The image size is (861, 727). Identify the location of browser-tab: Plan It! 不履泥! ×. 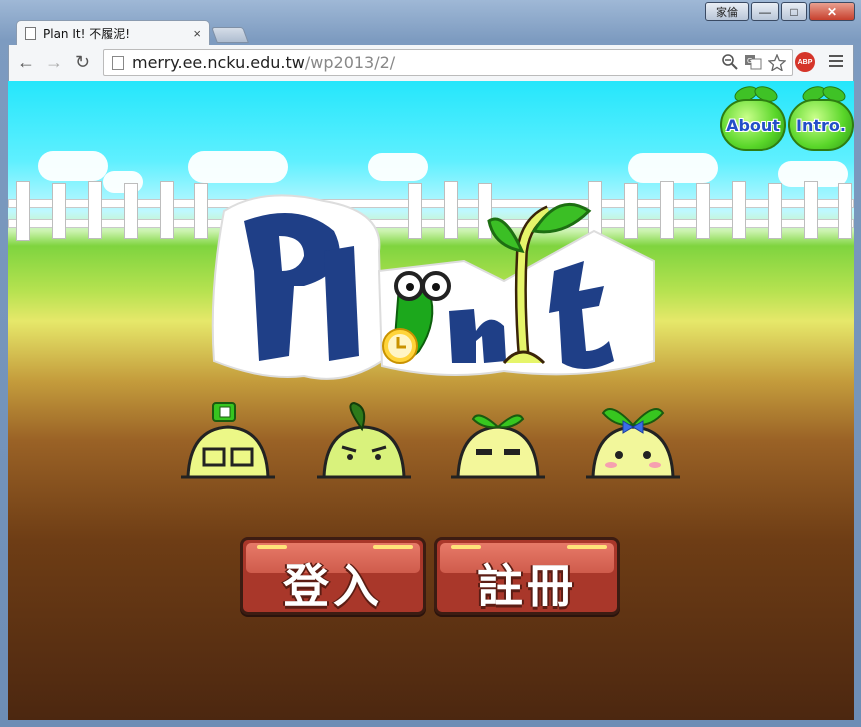
(113, 33).